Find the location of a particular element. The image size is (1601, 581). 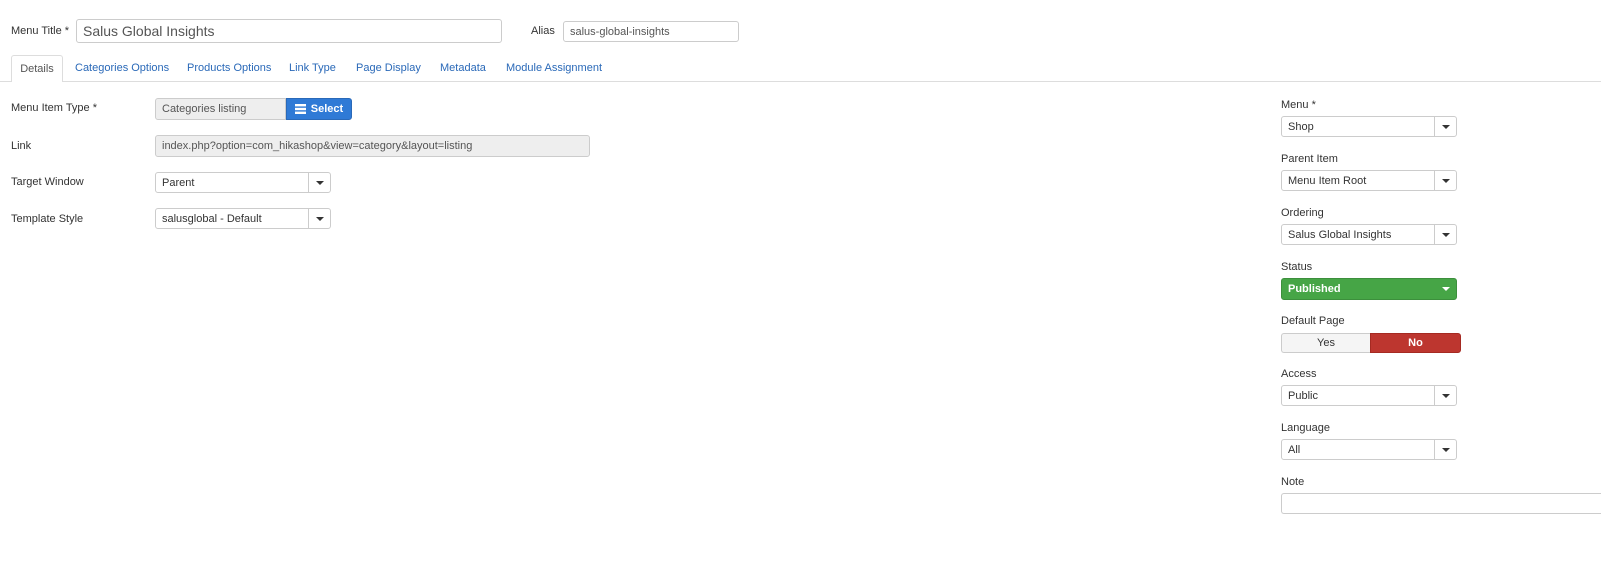

target-window-label: Target Window is located at coordinates (47, 182).